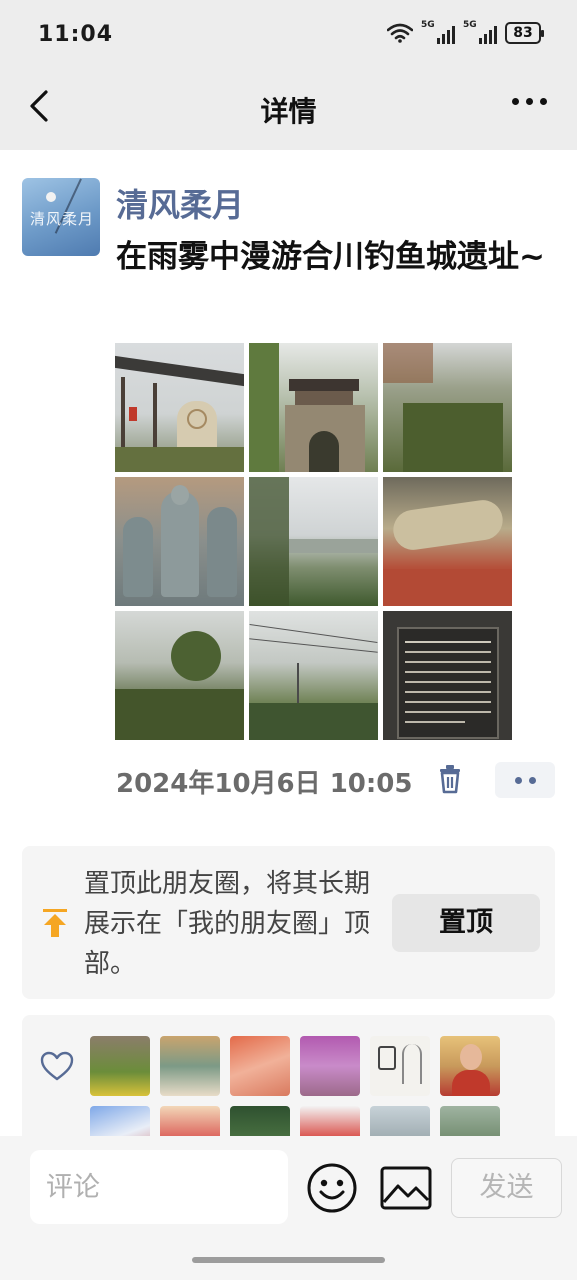  I want to click on likes-section, so click(288, 1085).